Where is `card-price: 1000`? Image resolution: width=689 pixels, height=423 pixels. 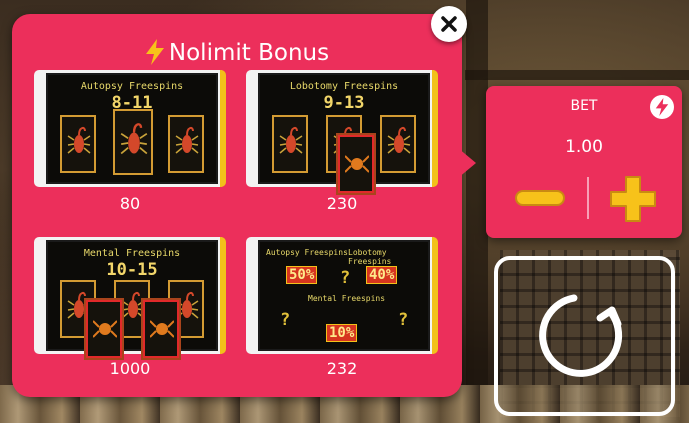
card-price: 1000 is located at coordinates (130, 368).